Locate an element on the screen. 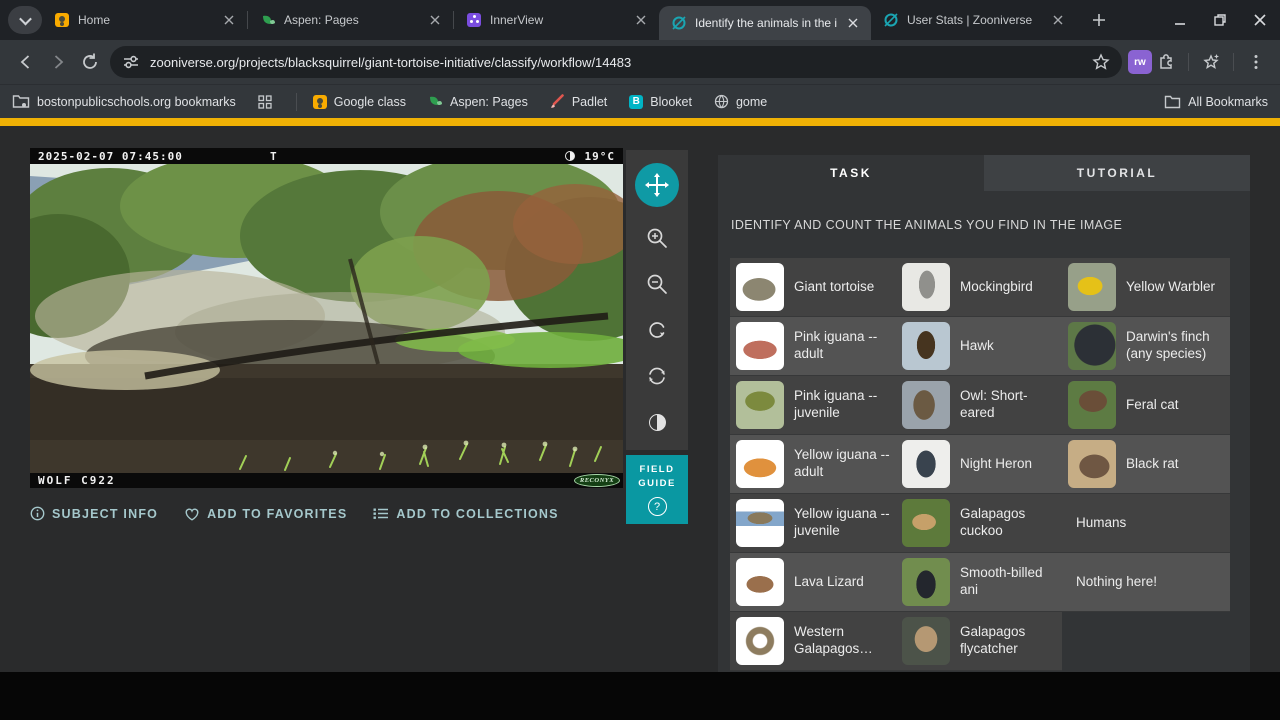 This screenshot has width=1280, height=720. back-icon is located at coordinates (26, 62).